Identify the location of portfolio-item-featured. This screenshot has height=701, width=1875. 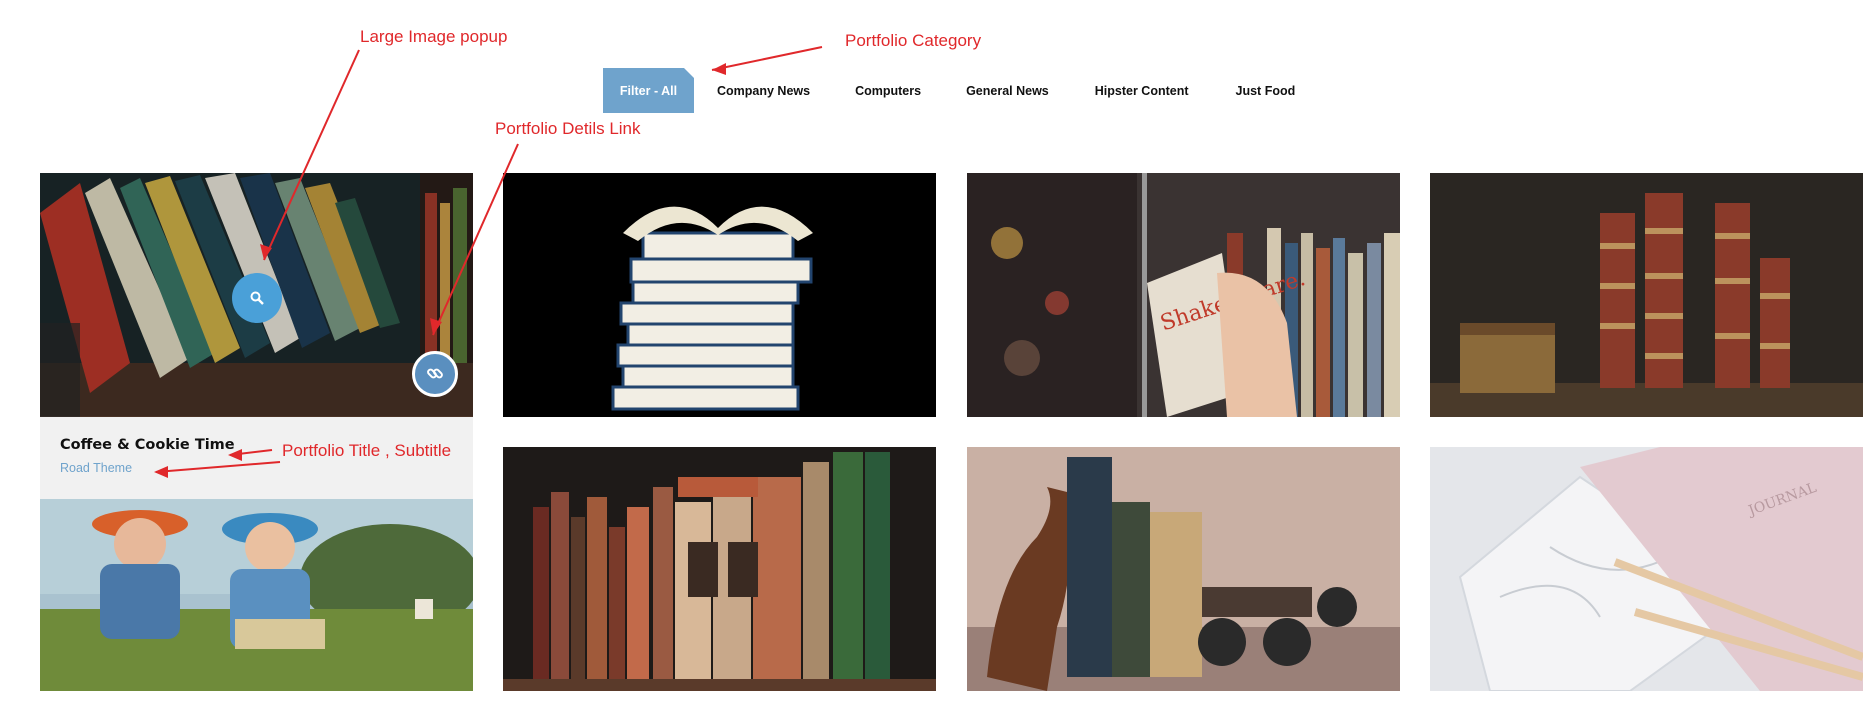
(256, 295).